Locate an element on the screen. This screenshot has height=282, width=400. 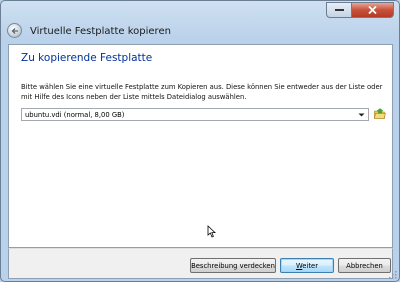
disk-select-value: ubuntu.vdi (normal, 8,00 GB) is located at coordinates (75, 115).